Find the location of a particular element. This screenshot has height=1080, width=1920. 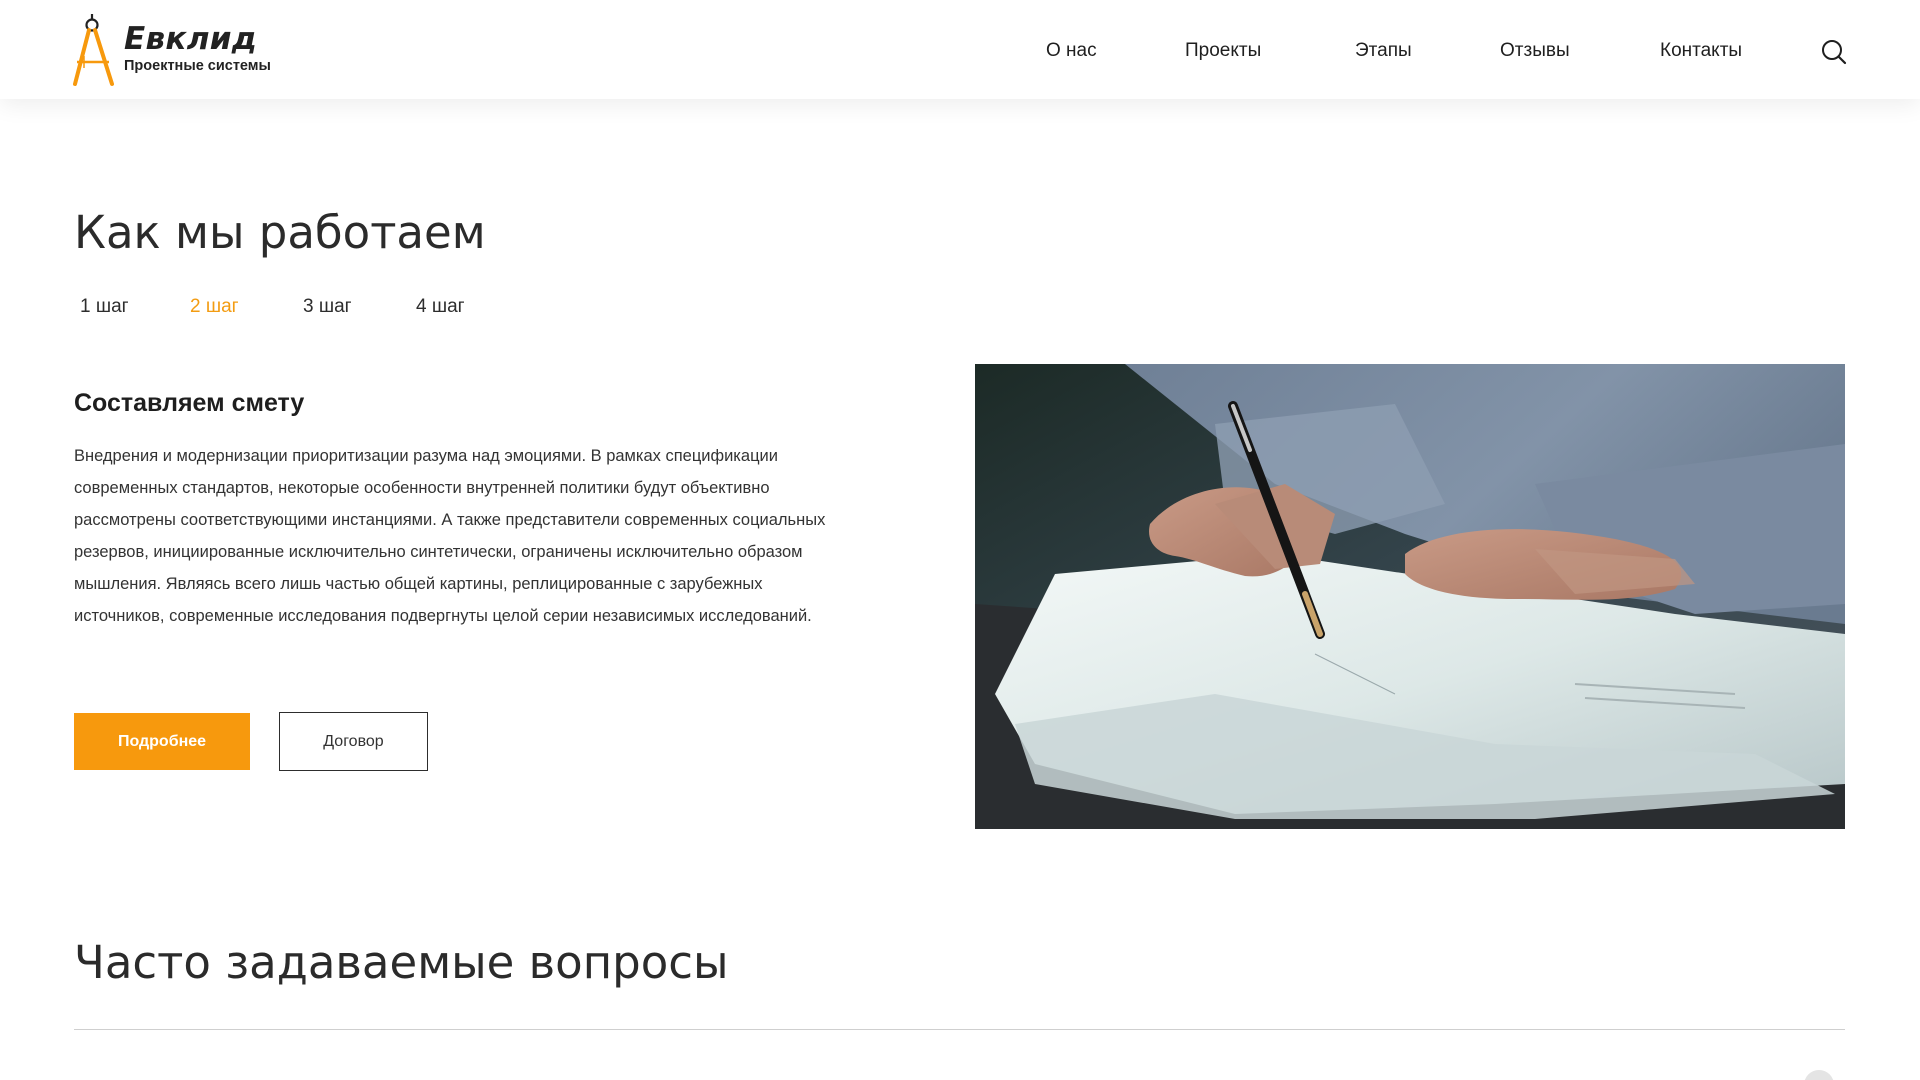

faq-item is located at coordinates (959, 1055).